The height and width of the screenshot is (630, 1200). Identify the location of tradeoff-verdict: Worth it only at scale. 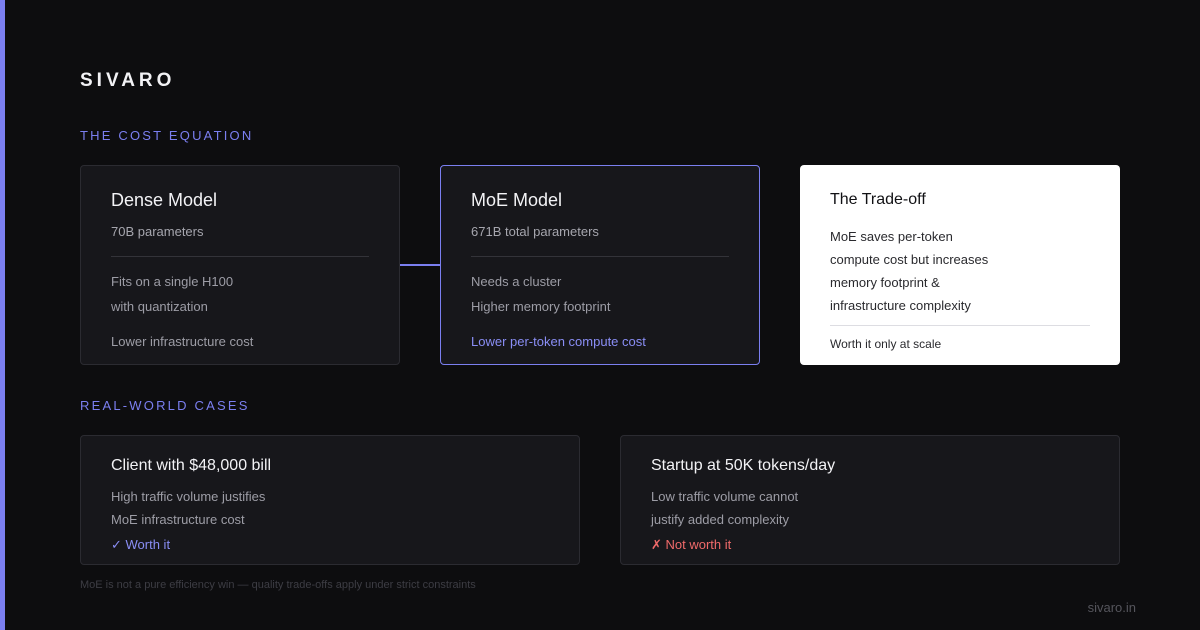
(886, 344).